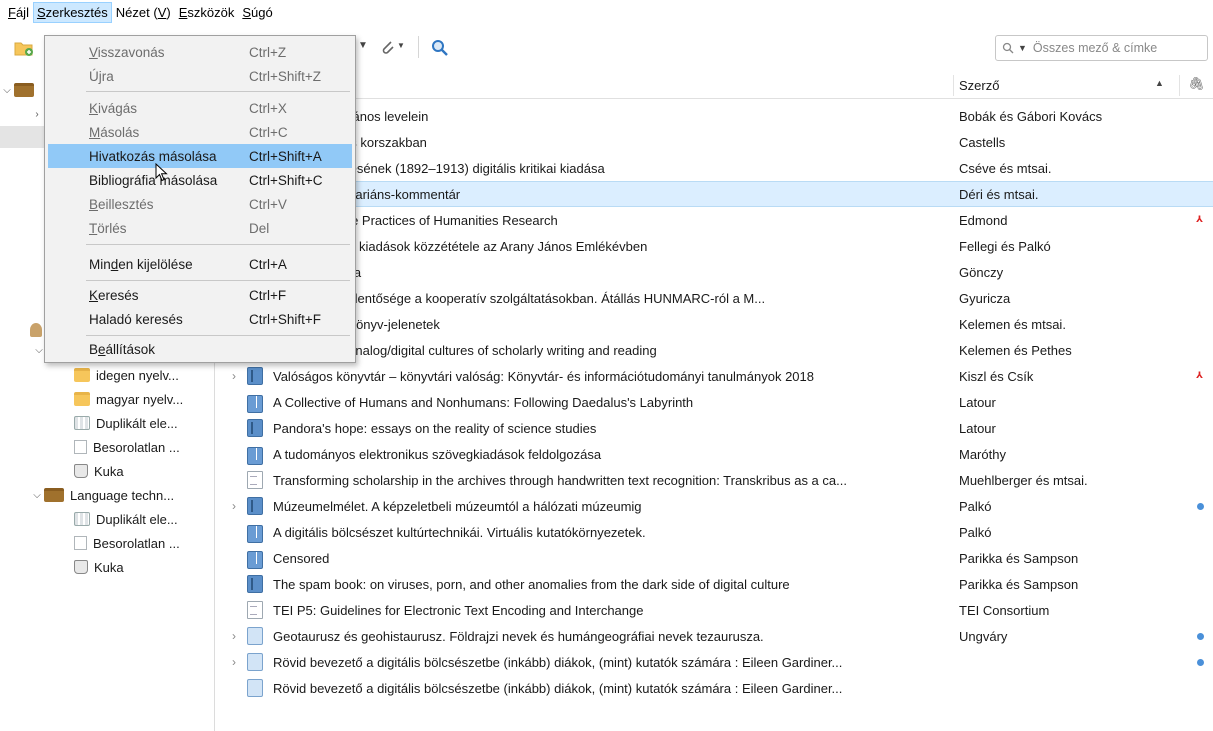 The height and width of the screenshot is (731, 1213). I want to click on item-title: Censored, so click(301, 558).